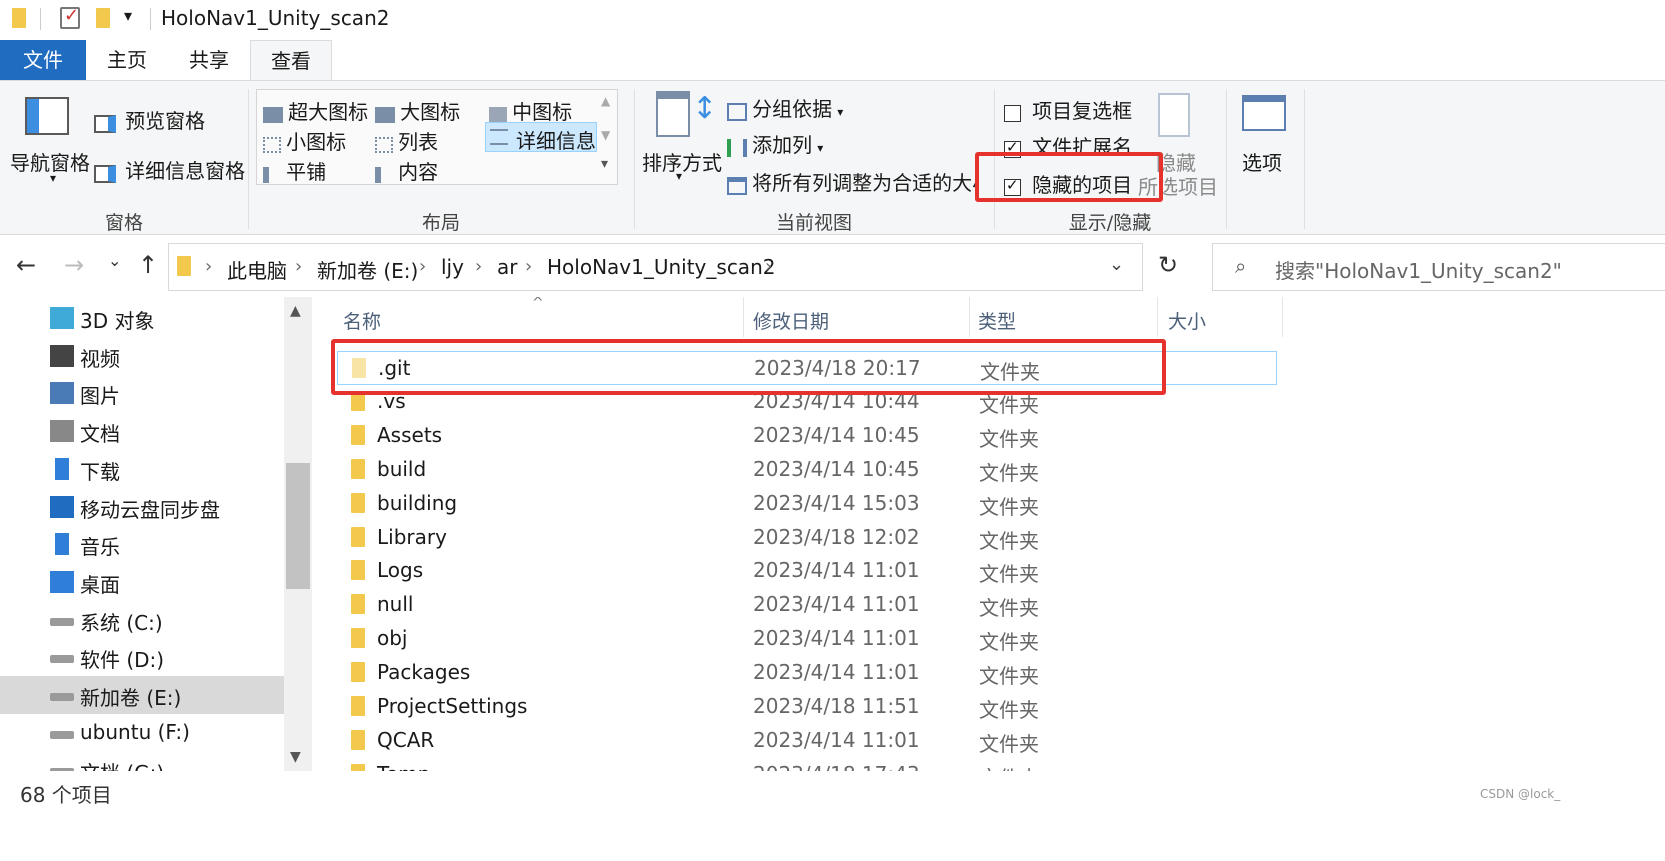 Image resolution: width=1665 pixels, height=861 pixels. Describe the element at coordinates (105, 123) in the screenshot. I see `preview-pane-icon` at that location.